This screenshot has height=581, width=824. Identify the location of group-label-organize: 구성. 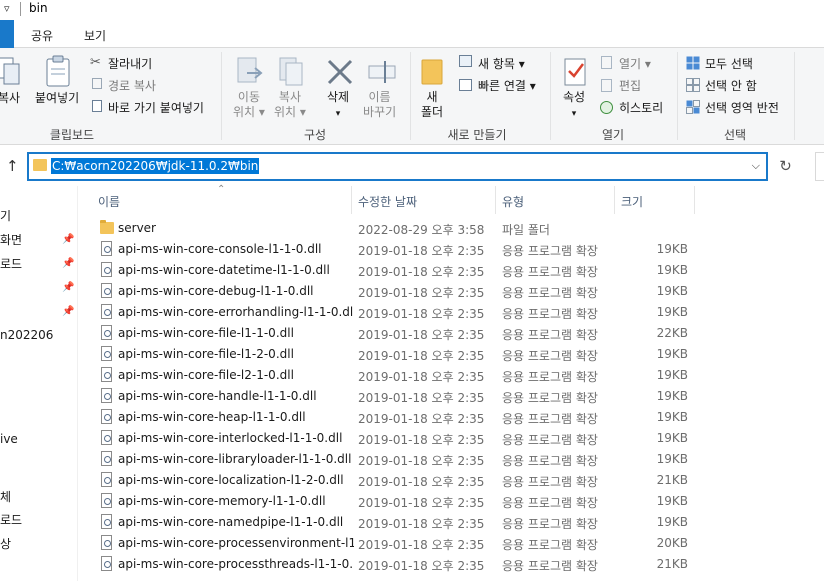
(315, 135).